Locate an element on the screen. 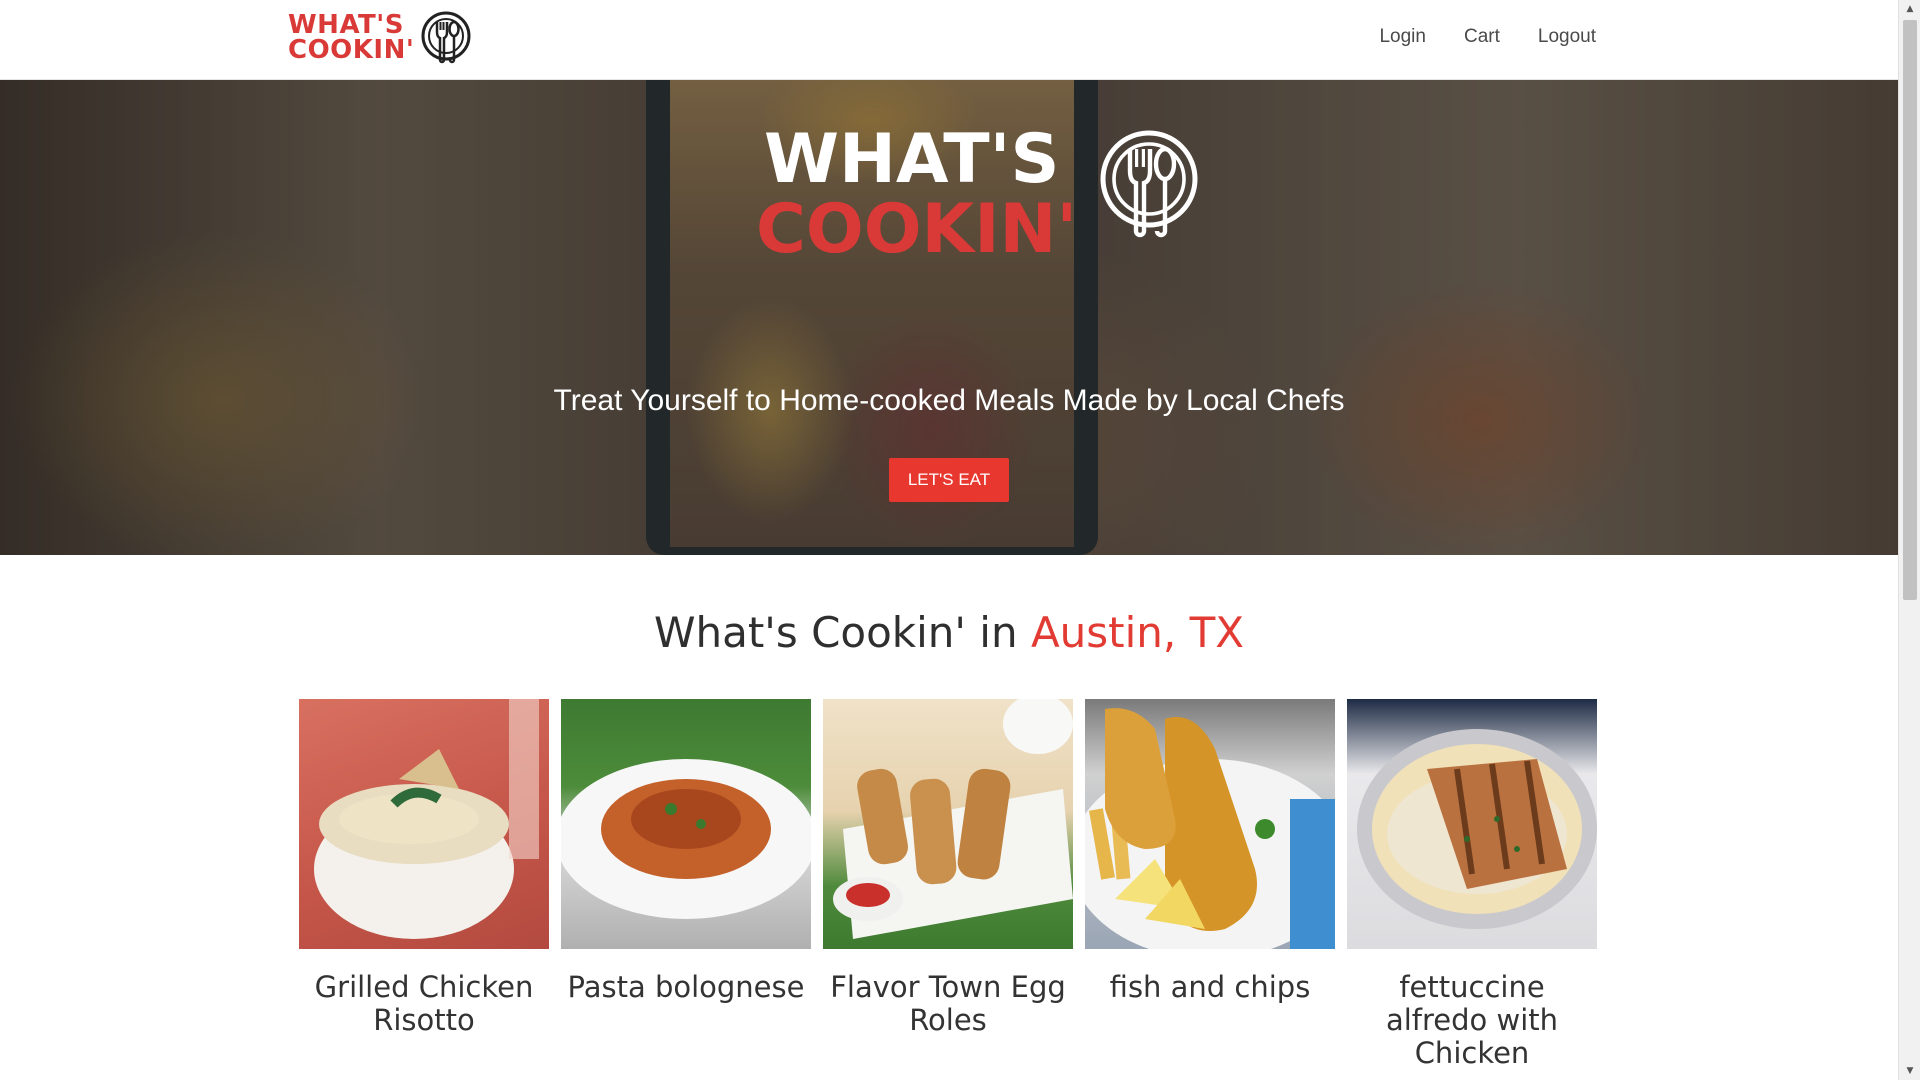 Image resolution: width=1920 pixels, height=1080 pixels. hero-logo-line1: WHAT'S is located at coordinates (912, 159).